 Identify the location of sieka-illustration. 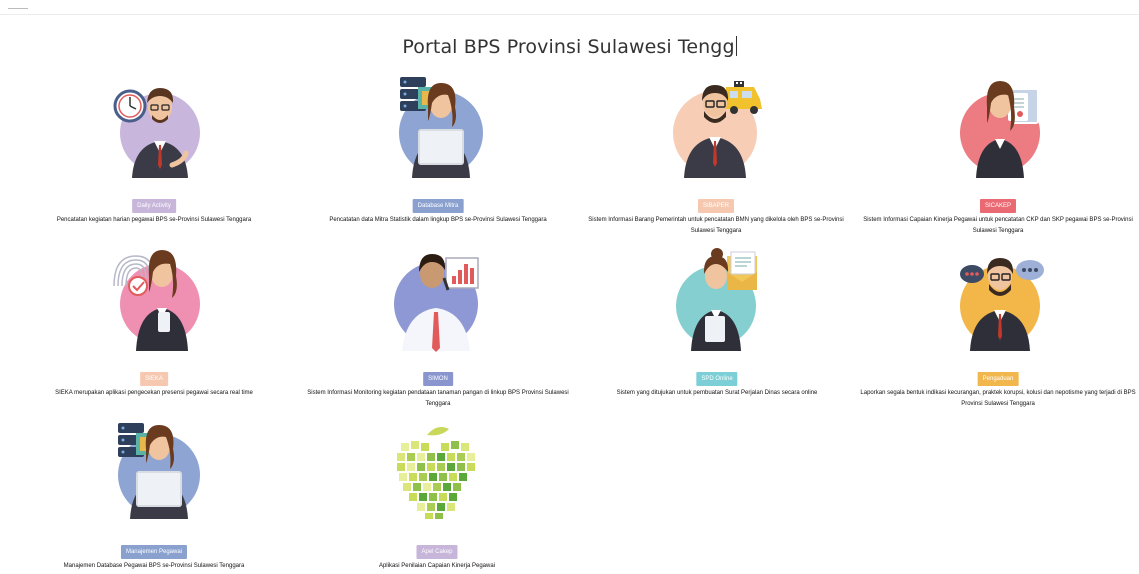
(154, 306).